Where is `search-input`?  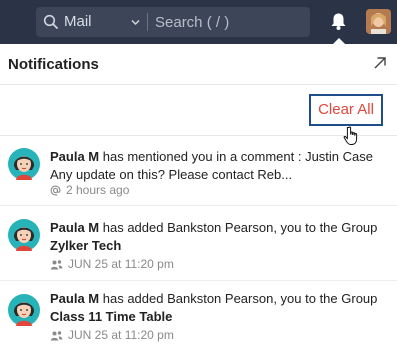
search-input is located at coordinates (230, 22).